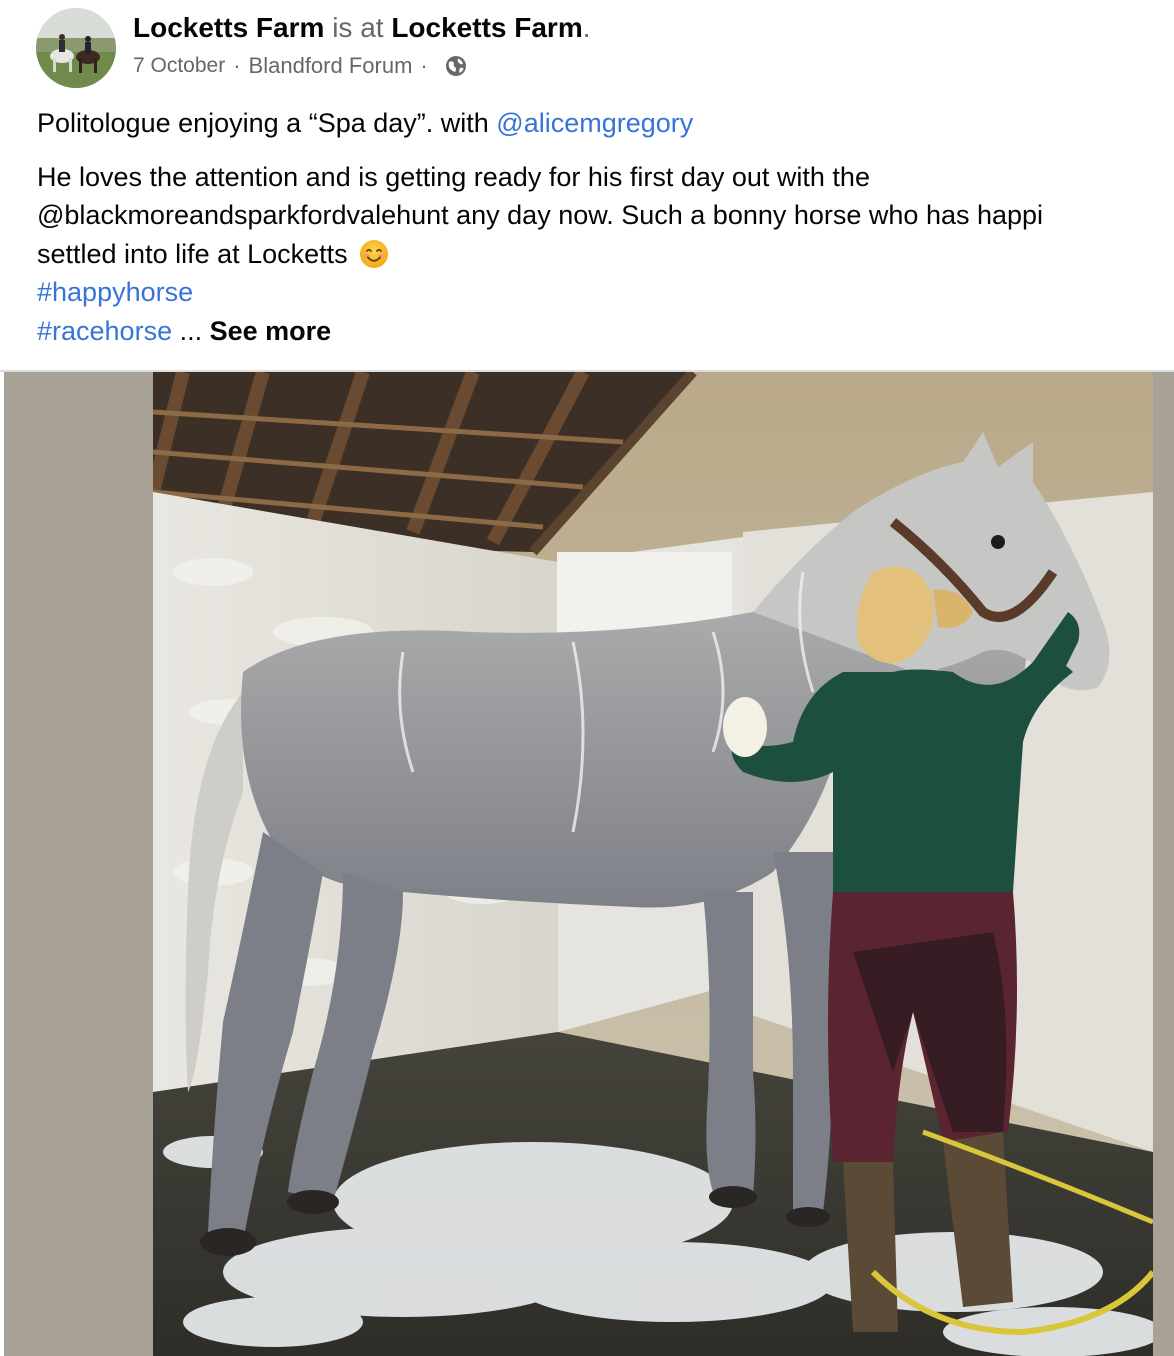 This screenshot has width=1174, height=1356. Describe the element at coordinates (374, 254) in the screenshot. I see `smiling-face-emoji-icon` at that location.